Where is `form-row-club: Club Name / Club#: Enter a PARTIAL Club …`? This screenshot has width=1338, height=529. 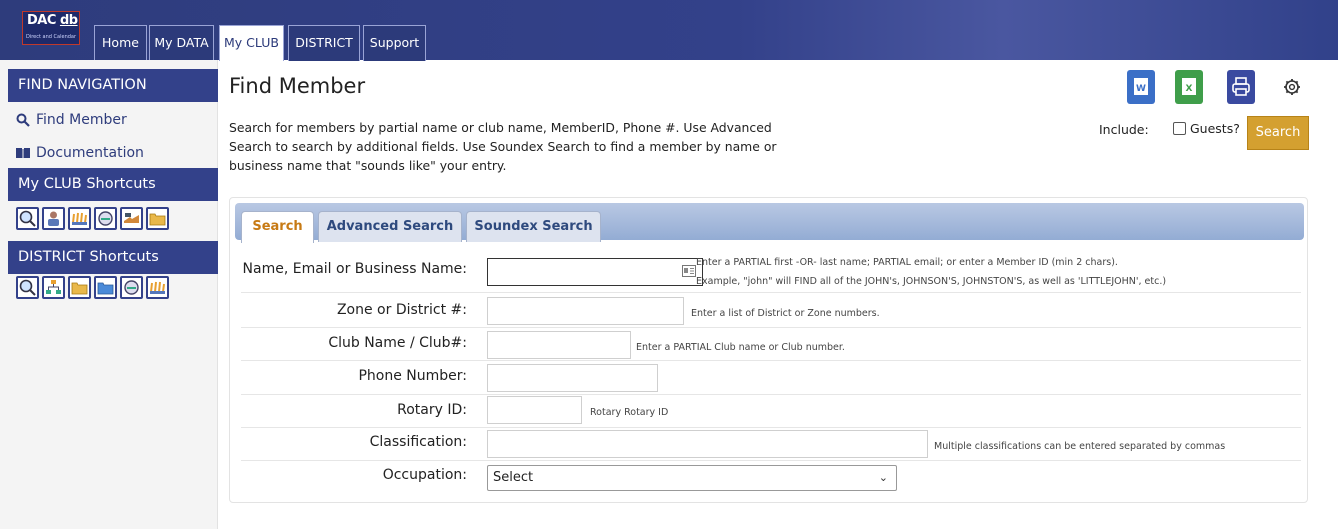
form-row-club: Club Name / Club#: Enter a PARTIAL Club … is located at coordinates (771, 344).